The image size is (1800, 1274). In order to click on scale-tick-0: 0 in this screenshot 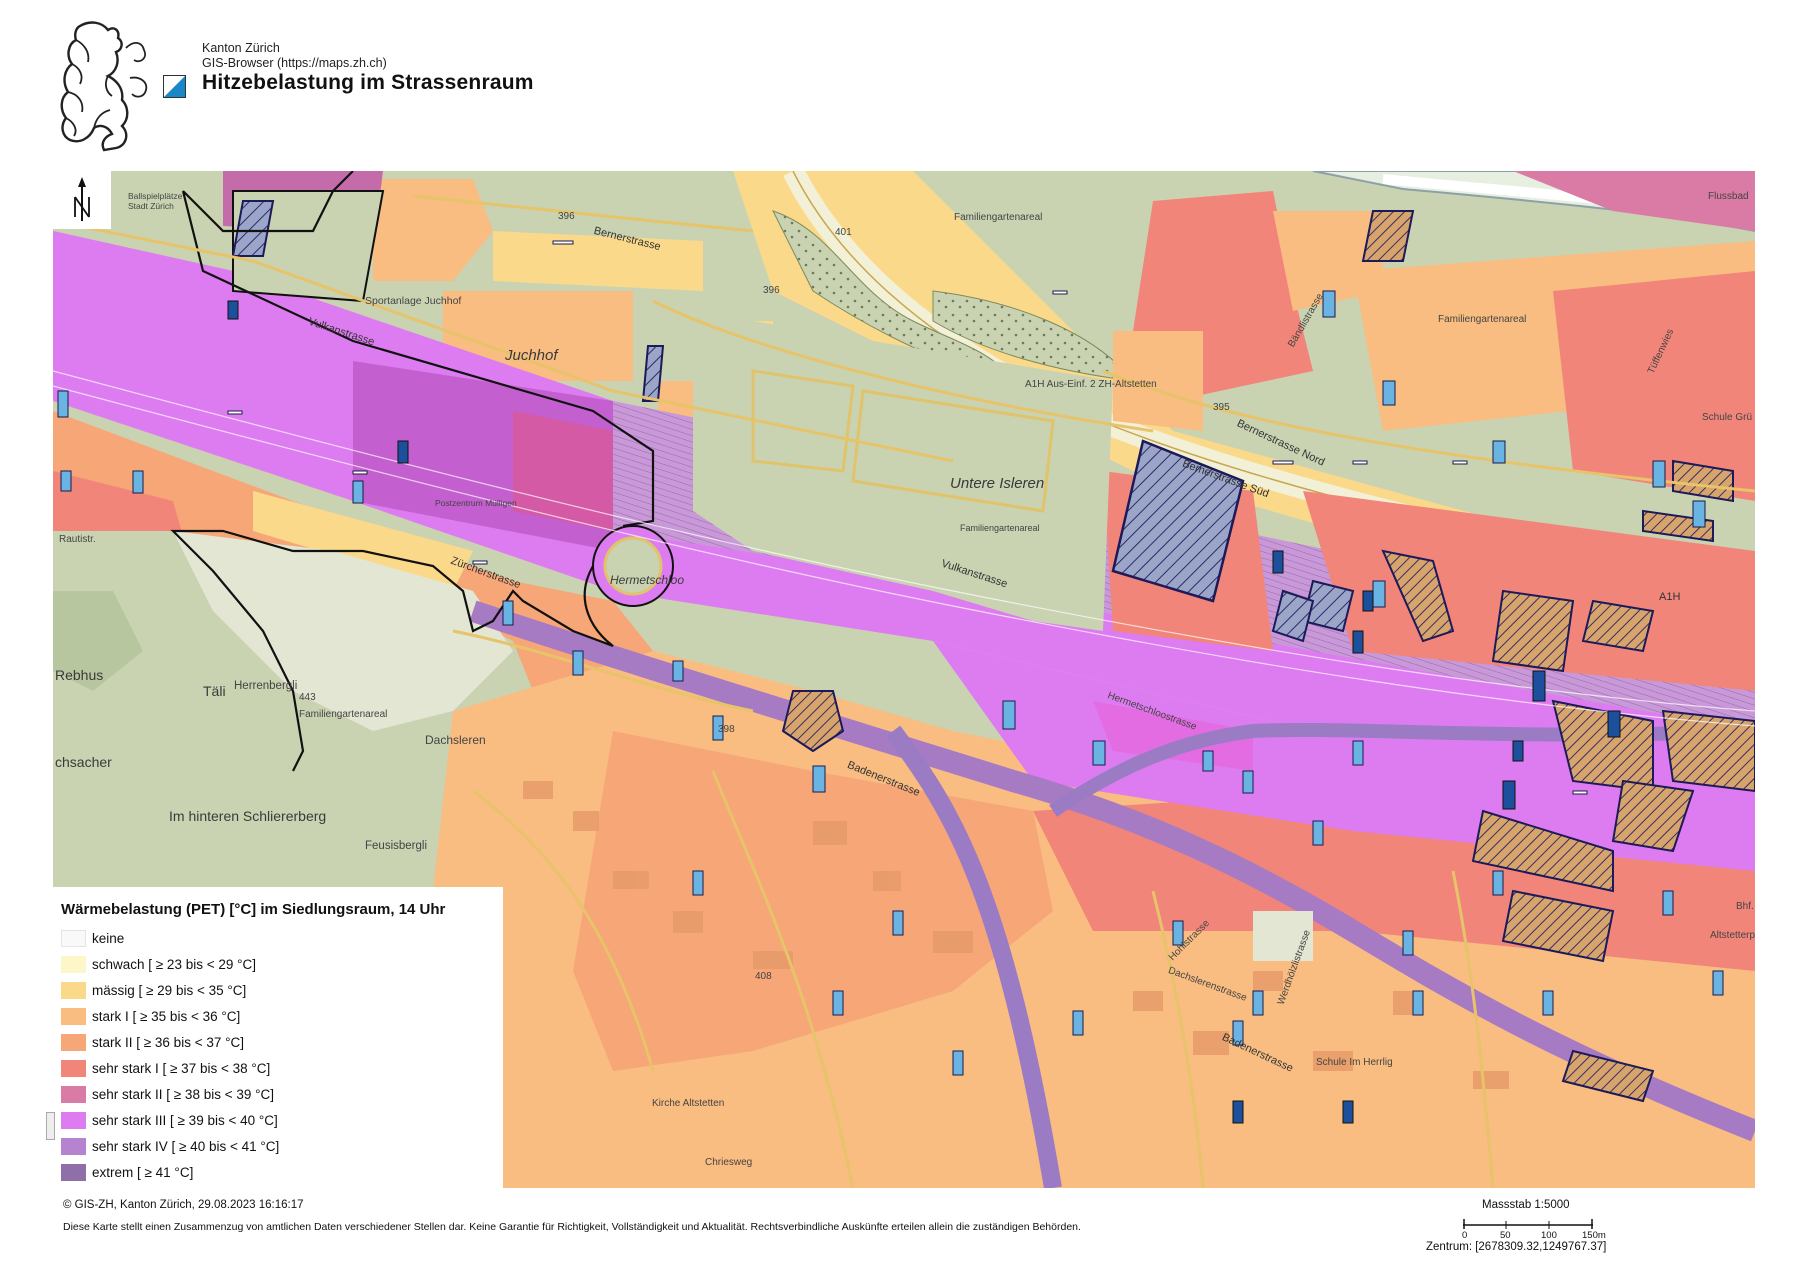, I will do `click(1465, 1235)`.